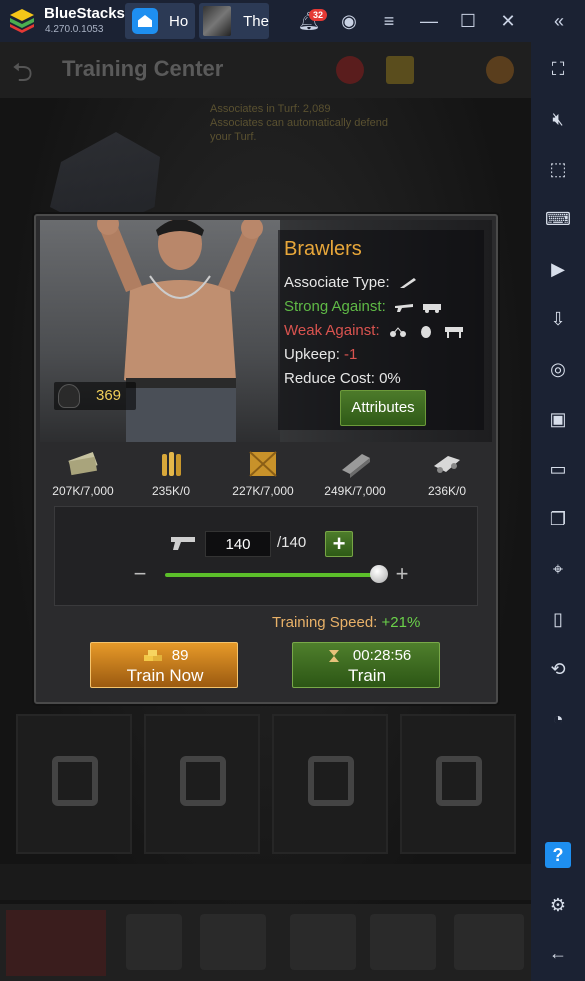 This screenshot has height=981, width=585. Describe the element at coordinates (397, 332) in the screenshot. I see `biker-icon` at that location.